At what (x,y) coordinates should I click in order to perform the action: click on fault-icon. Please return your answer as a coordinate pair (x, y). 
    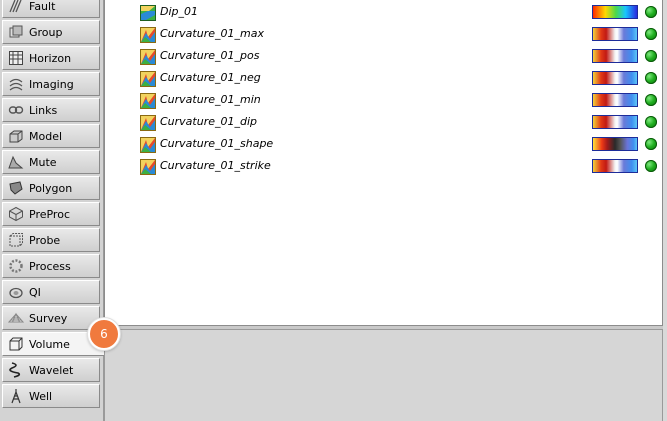
    Looking at the image, I should click on (15, 6).